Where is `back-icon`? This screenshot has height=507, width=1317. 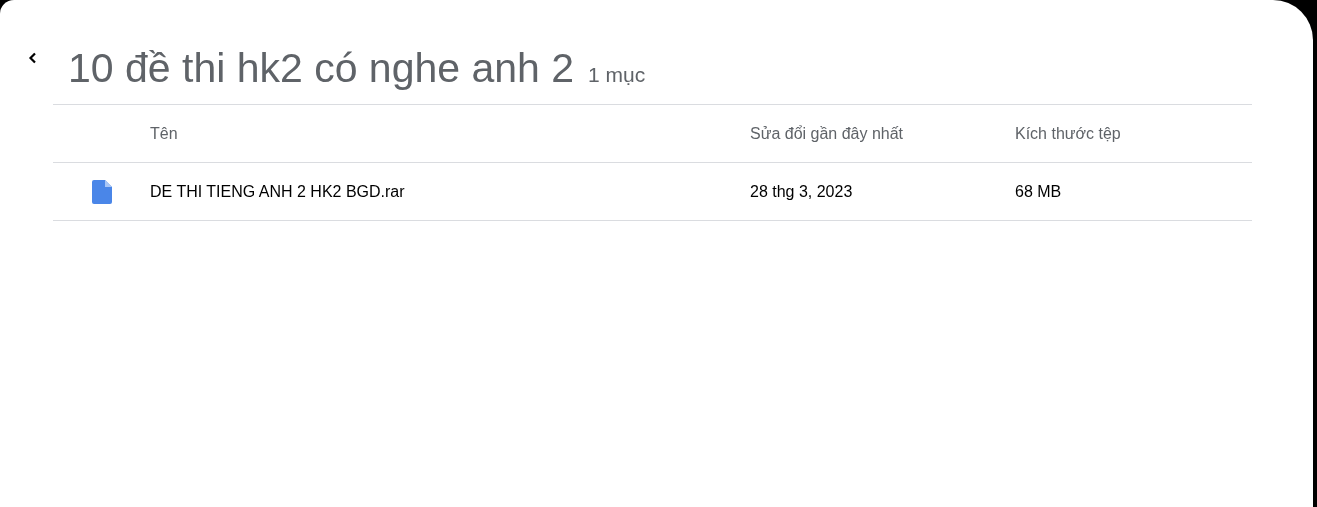
back-icon is located at coordinates (33, 58).